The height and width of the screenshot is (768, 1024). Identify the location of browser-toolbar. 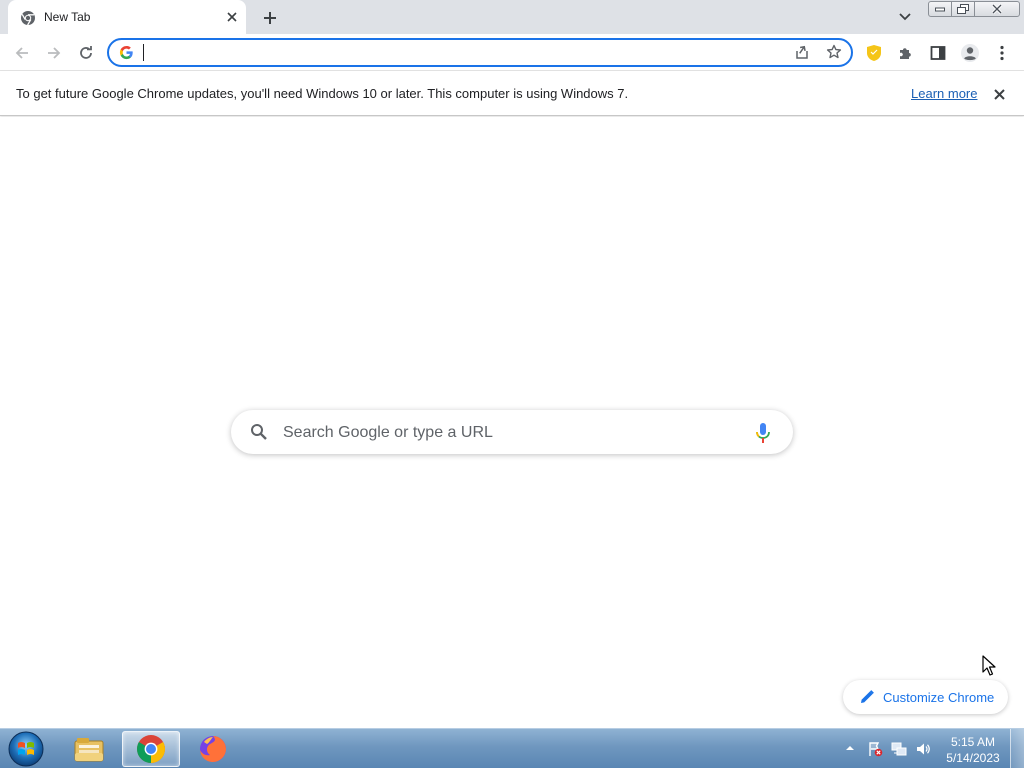
(512, 52).